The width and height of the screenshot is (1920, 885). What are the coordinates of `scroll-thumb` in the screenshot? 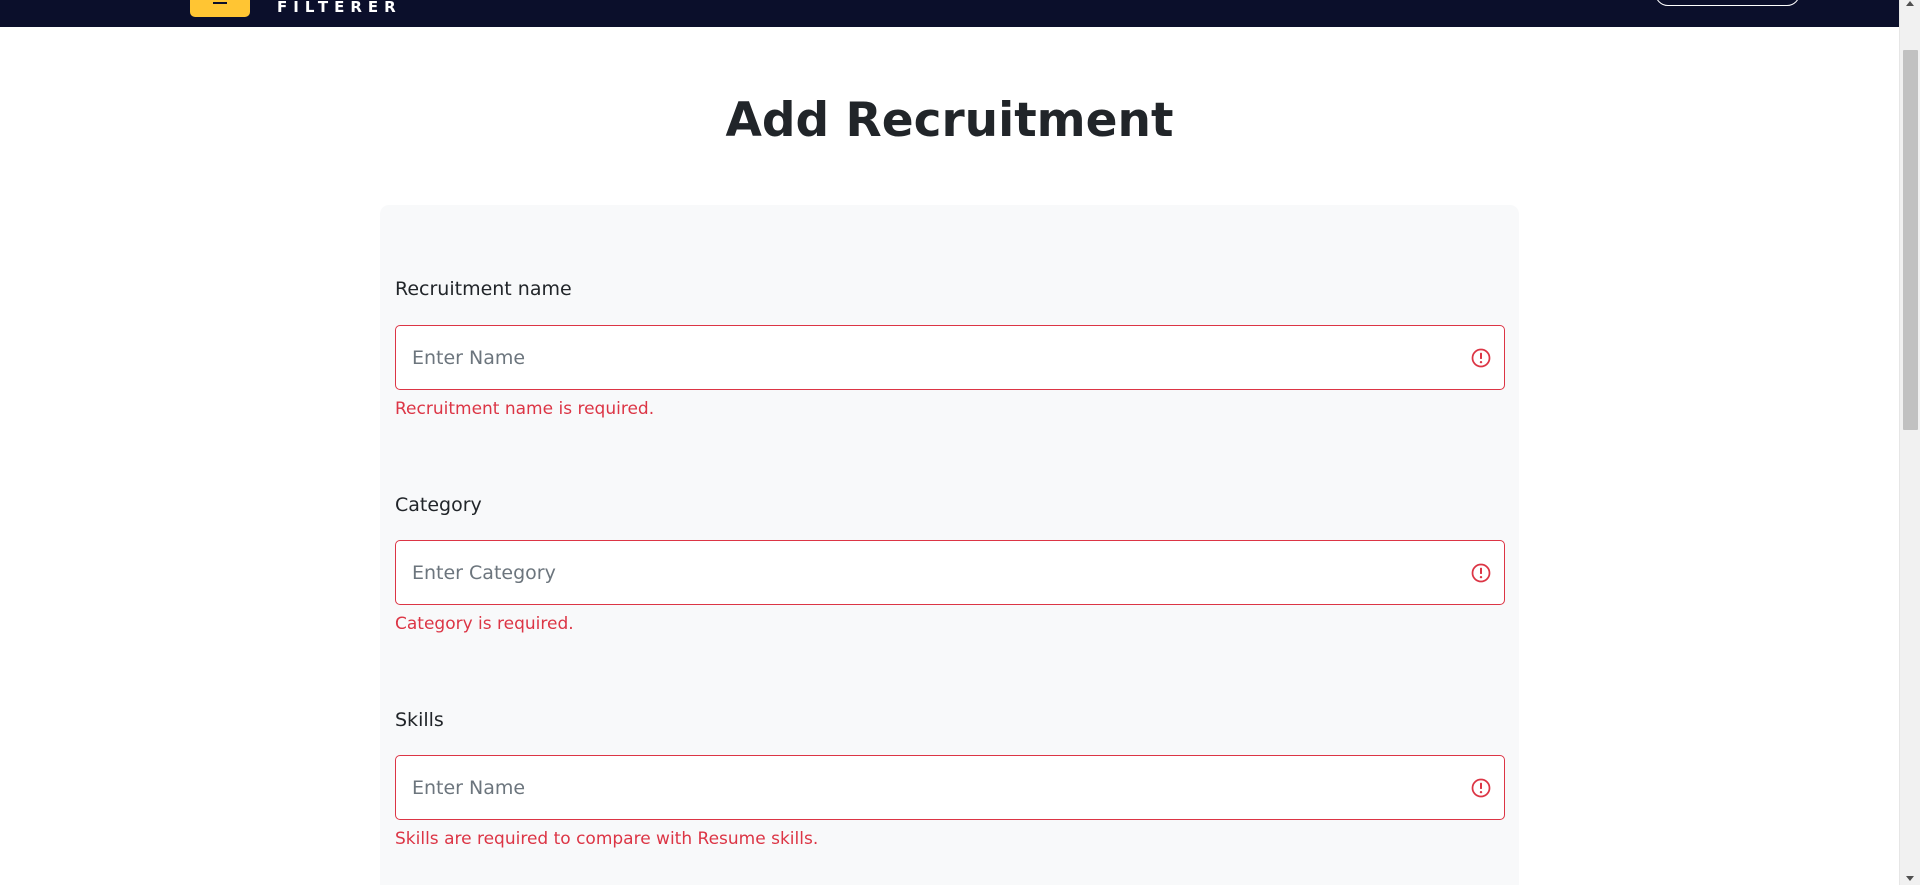 It's located at (1910, 240).